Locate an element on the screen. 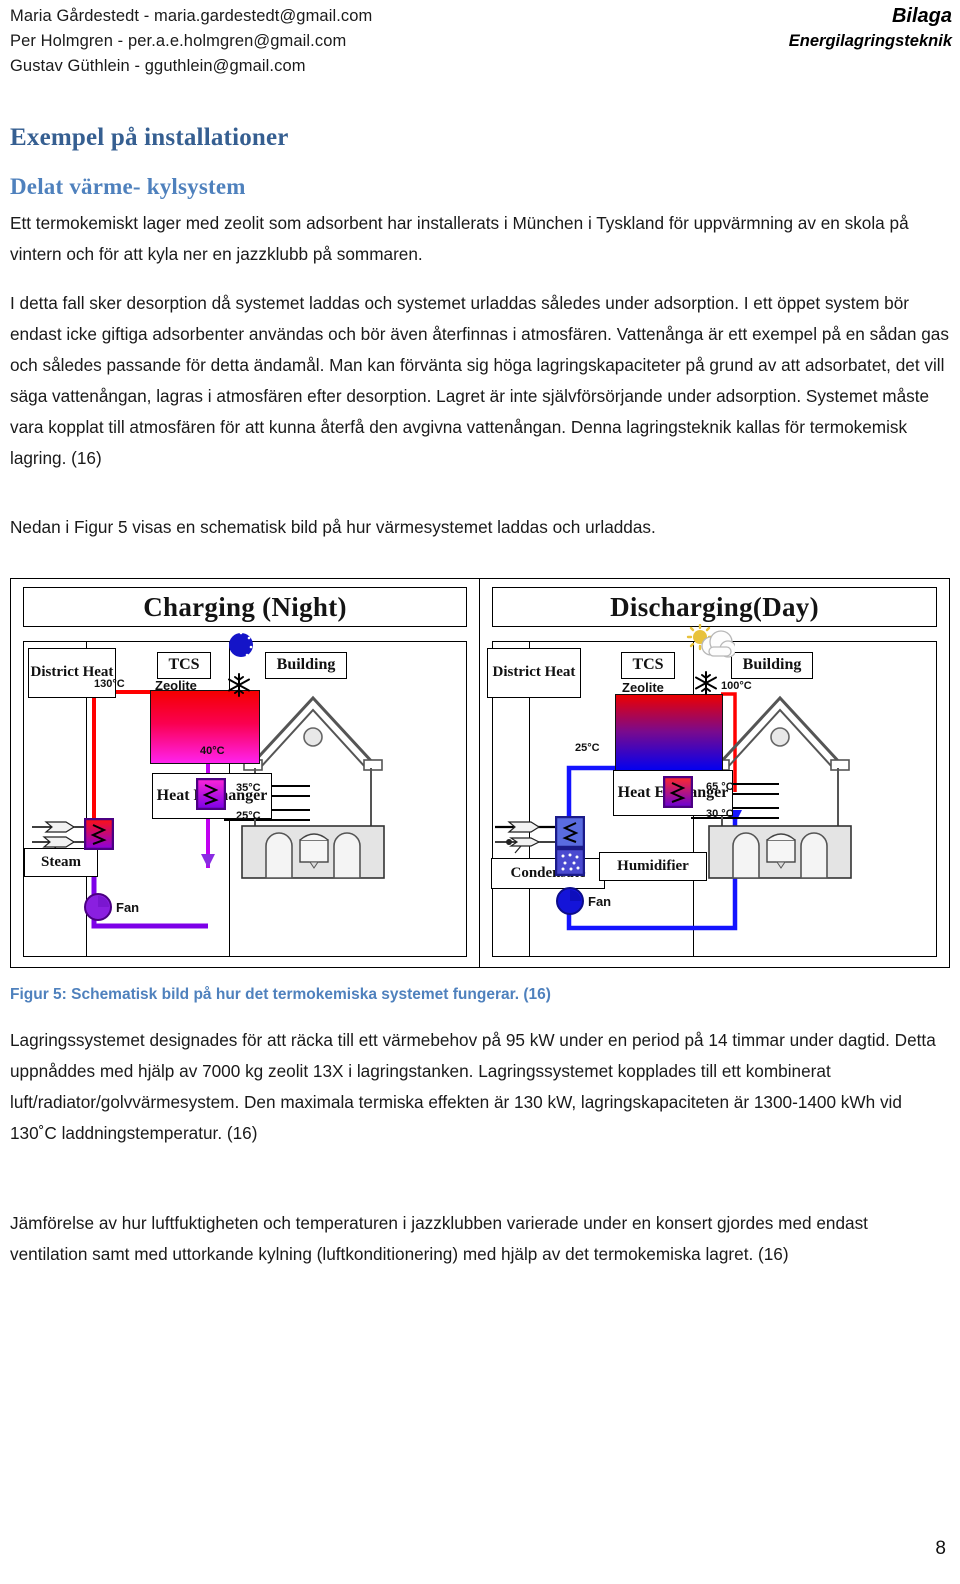 This screenshot has height=1584, width=960. author-line-3: Gustav Güthlein - gguthlein@gmail.com is located at coordinates (158, 66).